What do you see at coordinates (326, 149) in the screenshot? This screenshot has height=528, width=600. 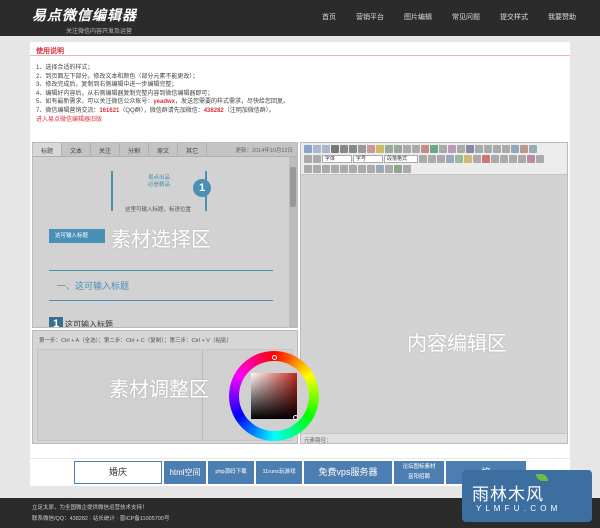 I see `redo-icon` at bounding box center [326, 149].